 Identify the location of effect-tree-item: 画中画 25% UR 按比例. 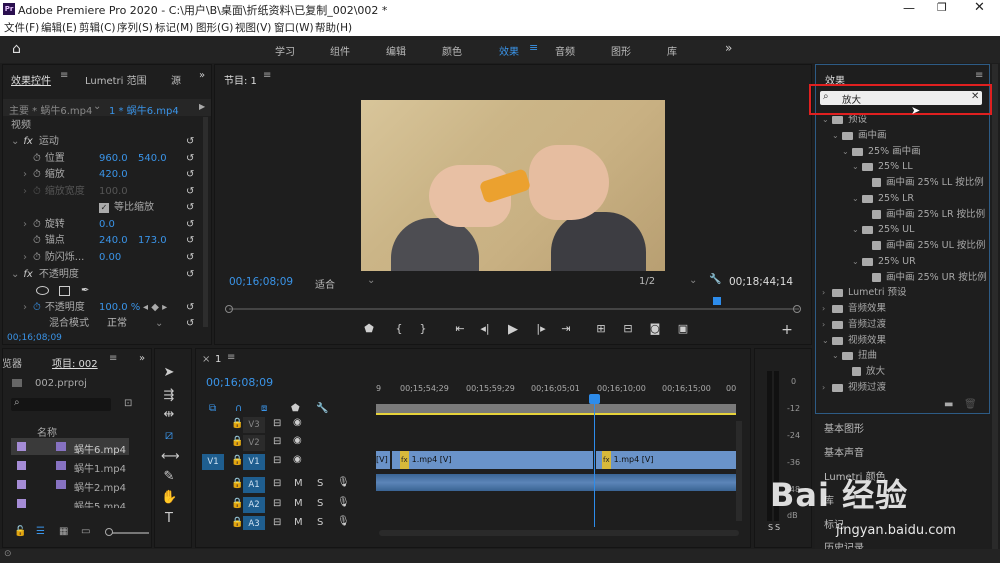
(929, 278).